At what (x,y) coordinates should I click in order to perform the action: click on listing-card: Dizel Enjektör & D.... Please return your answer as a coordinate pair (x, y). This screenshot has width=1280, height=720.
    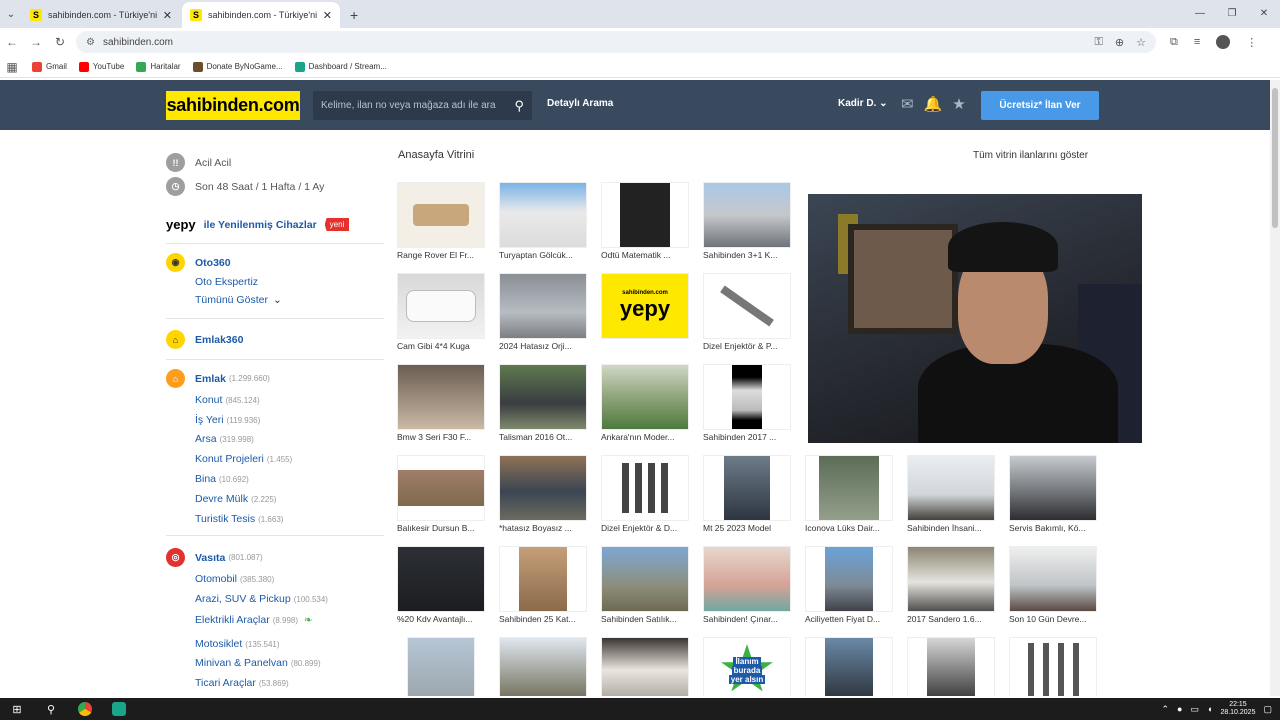
    Looking at the image, I should click on (646, 495).